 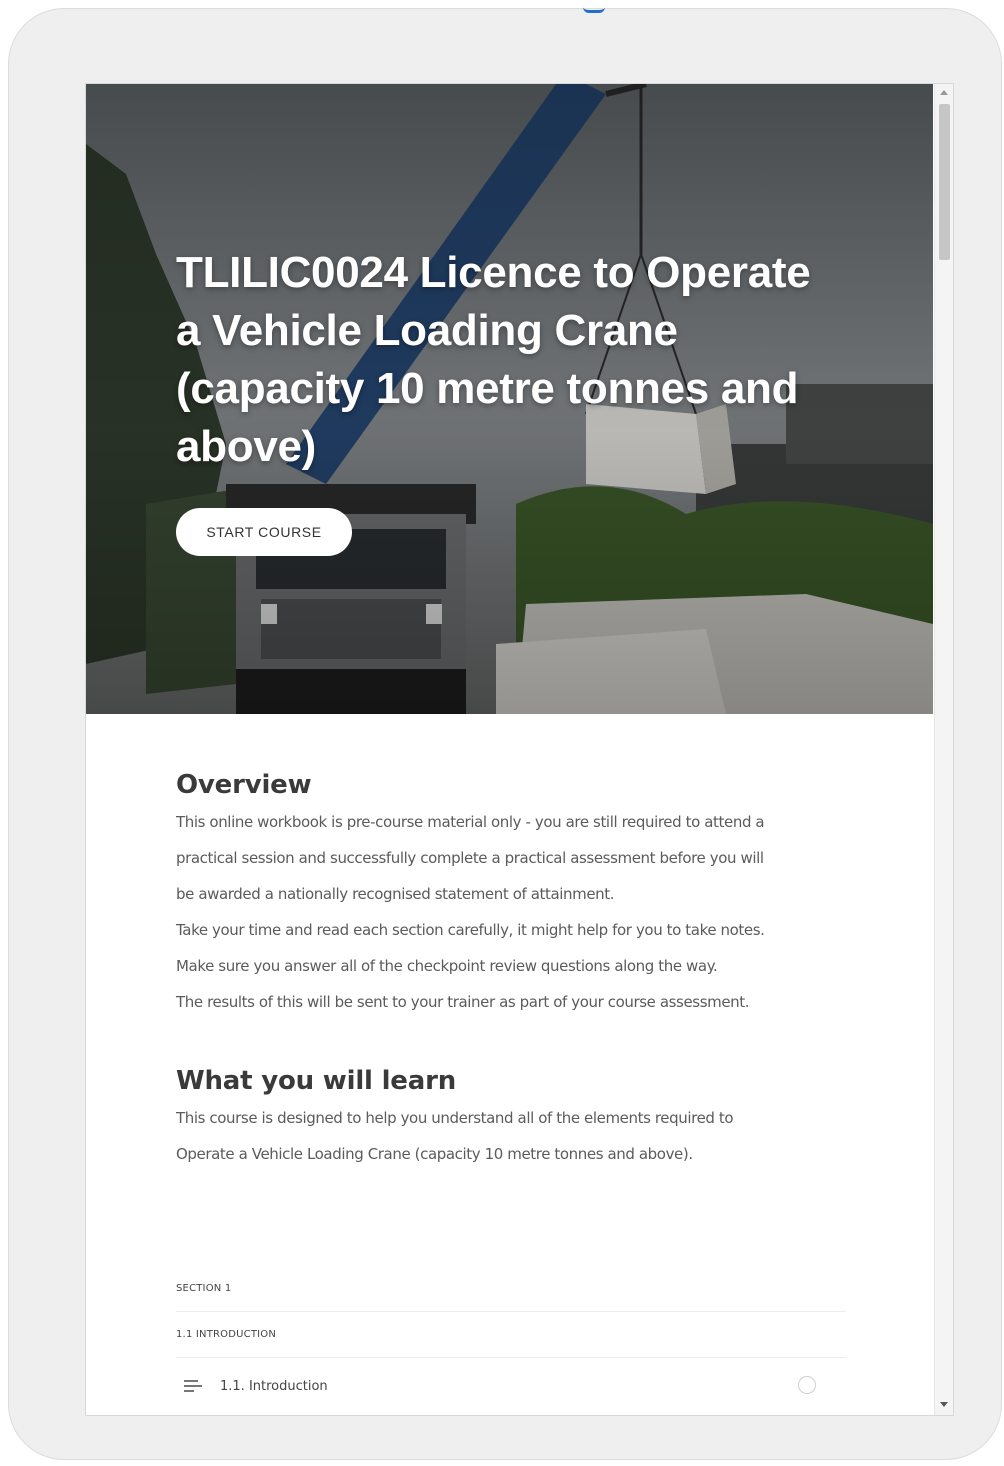 What do you see at coordinates (807, 1385) in the screenshot?
I see `incomplete-circle-icon` at bounding box center [807, 1385].